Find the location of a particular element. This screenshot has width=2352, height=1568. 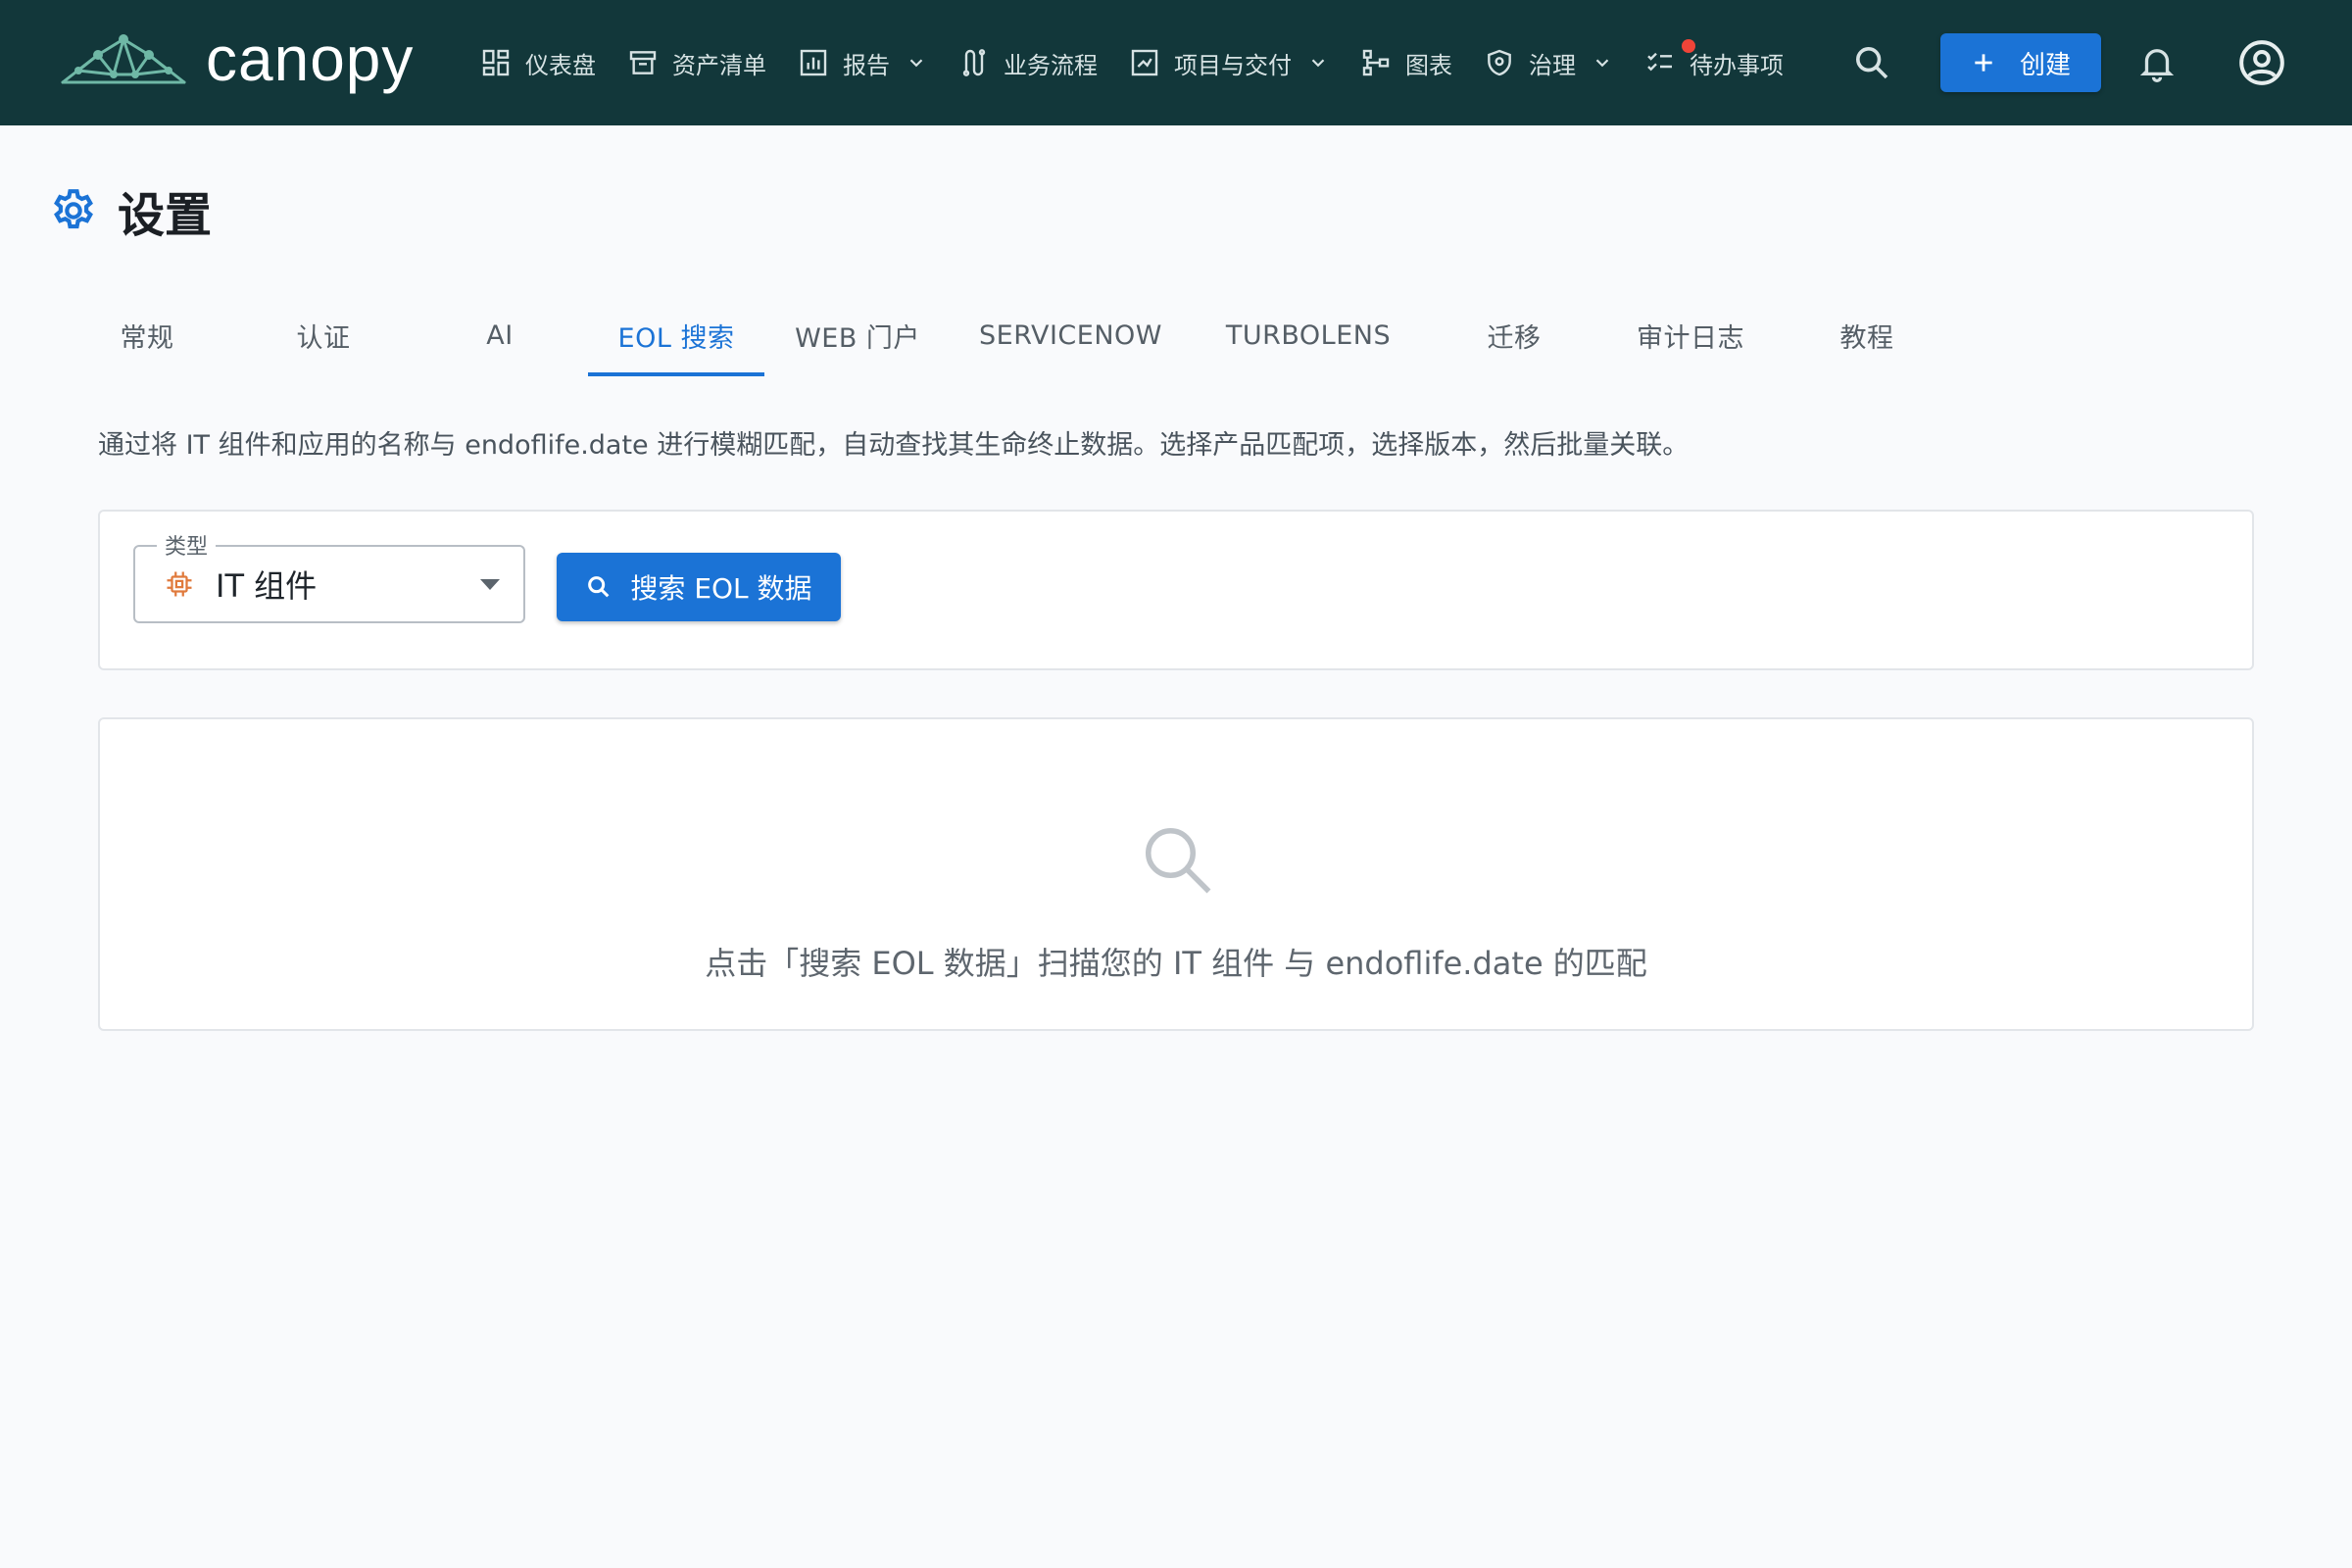

tab-eol-search: EOL 搜索 is located at coordinates (676, 335).